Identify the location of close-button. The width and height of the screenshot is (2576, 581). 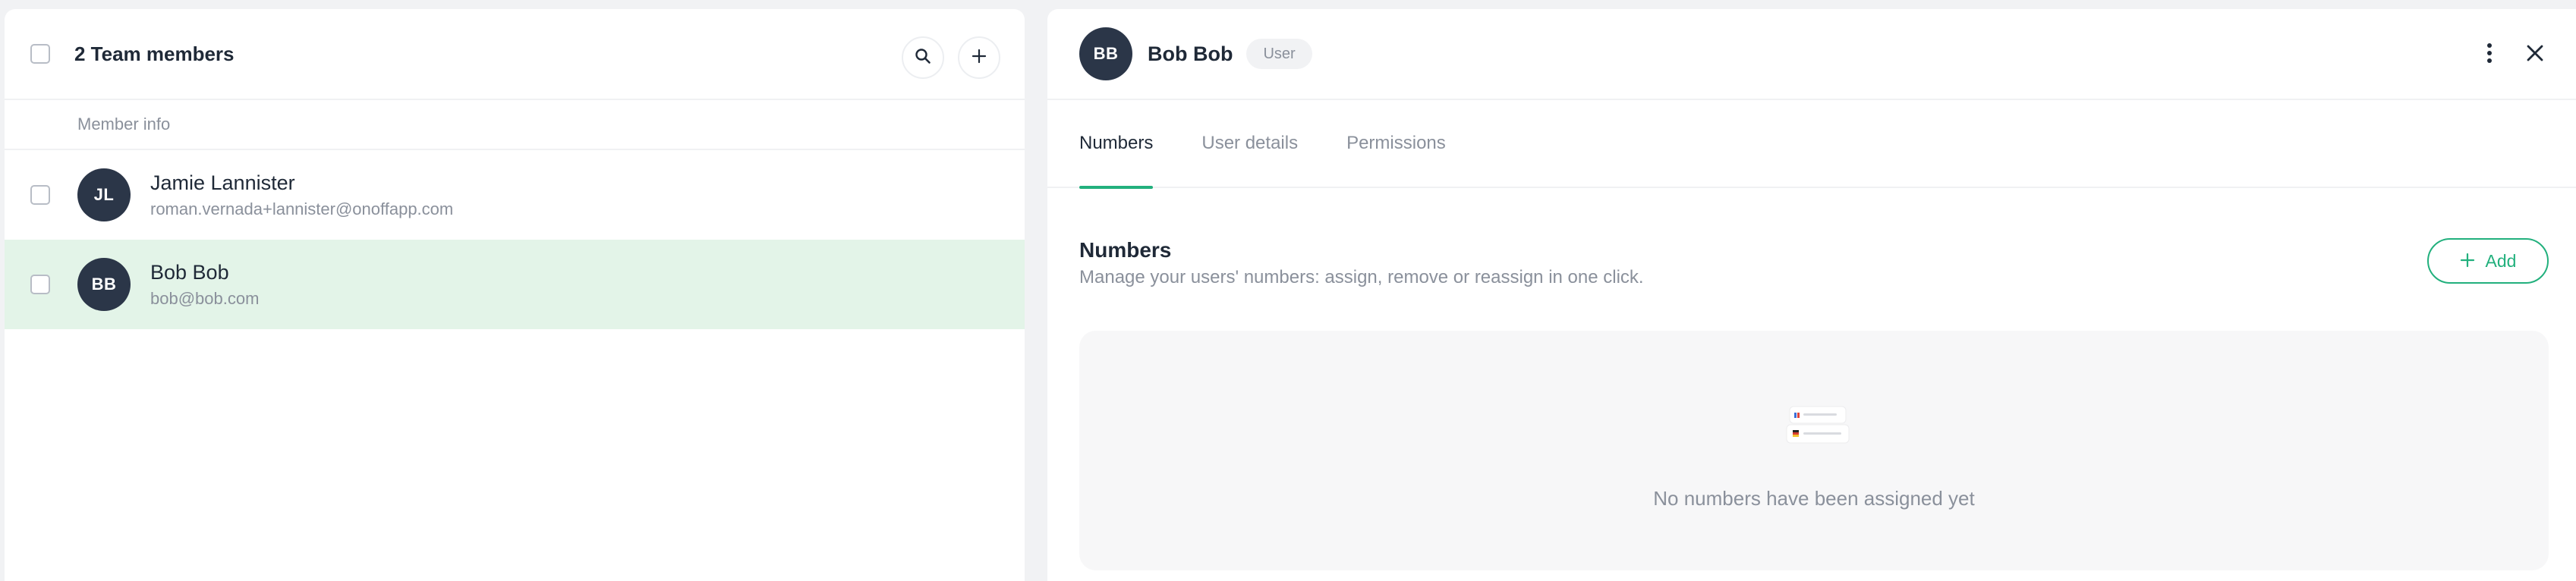
(2535, 54).